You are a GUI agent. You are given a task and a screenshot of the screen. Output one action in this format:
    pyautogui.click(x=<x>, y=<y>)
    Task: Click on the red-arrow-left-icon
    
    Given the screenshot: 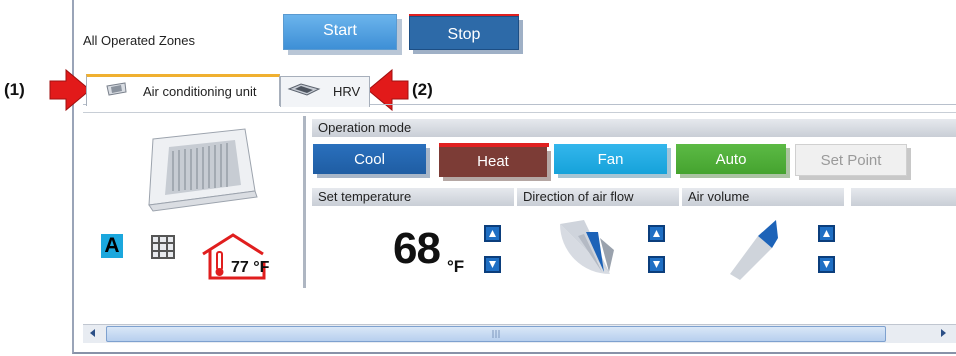 What is the action you would take?
    pyautogui.click(x=388, y=90)
    